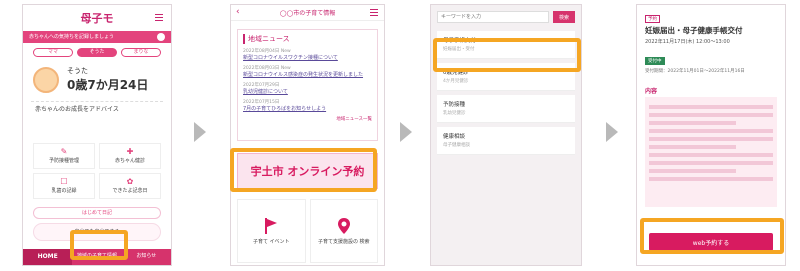 The width and height of the screenshot is (800, 271). I want to click on chip-marina: まりな, so click(141, 52).